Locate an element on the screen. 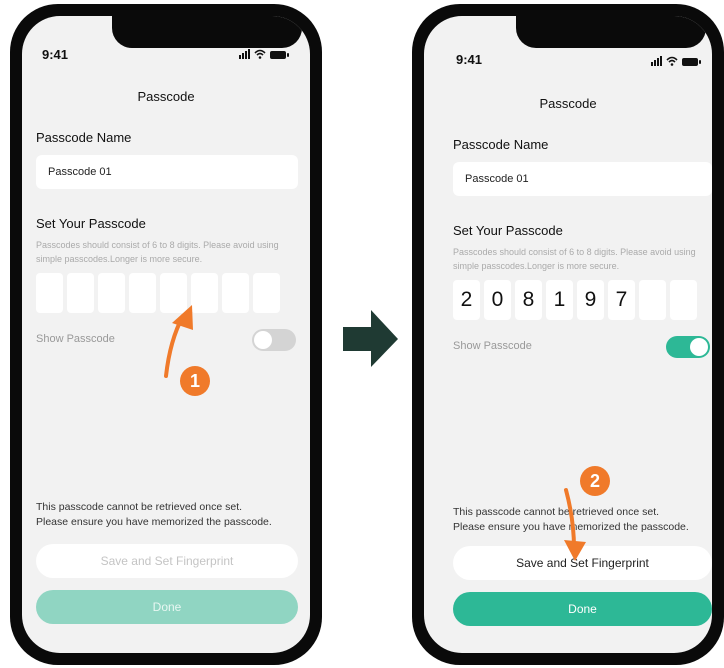 The height and width of the screenshot is (668, 724). flow-arrow-icon is located at coordinates (370, 338).